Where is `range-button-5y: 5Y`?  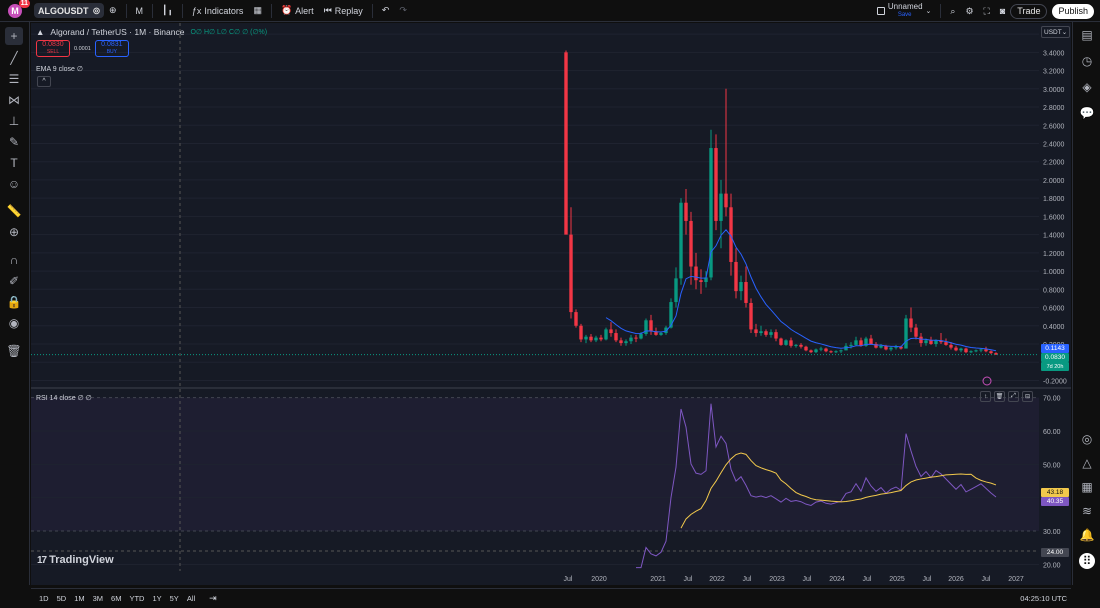 range-button-5y: 5Y is located at coordinates (174, 598).